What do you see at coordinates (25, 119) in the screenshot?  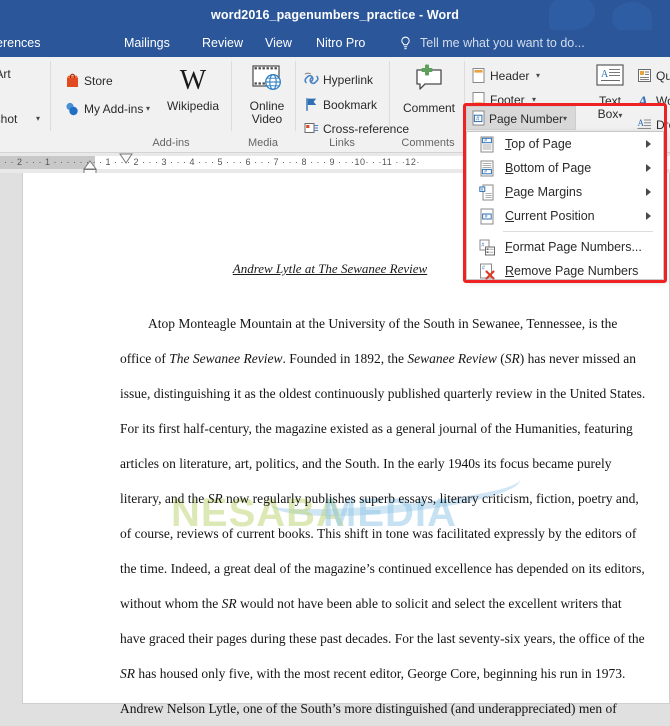 I see `screenshot-button-clipped: nshot ▾` at bounding box center [25, 119].